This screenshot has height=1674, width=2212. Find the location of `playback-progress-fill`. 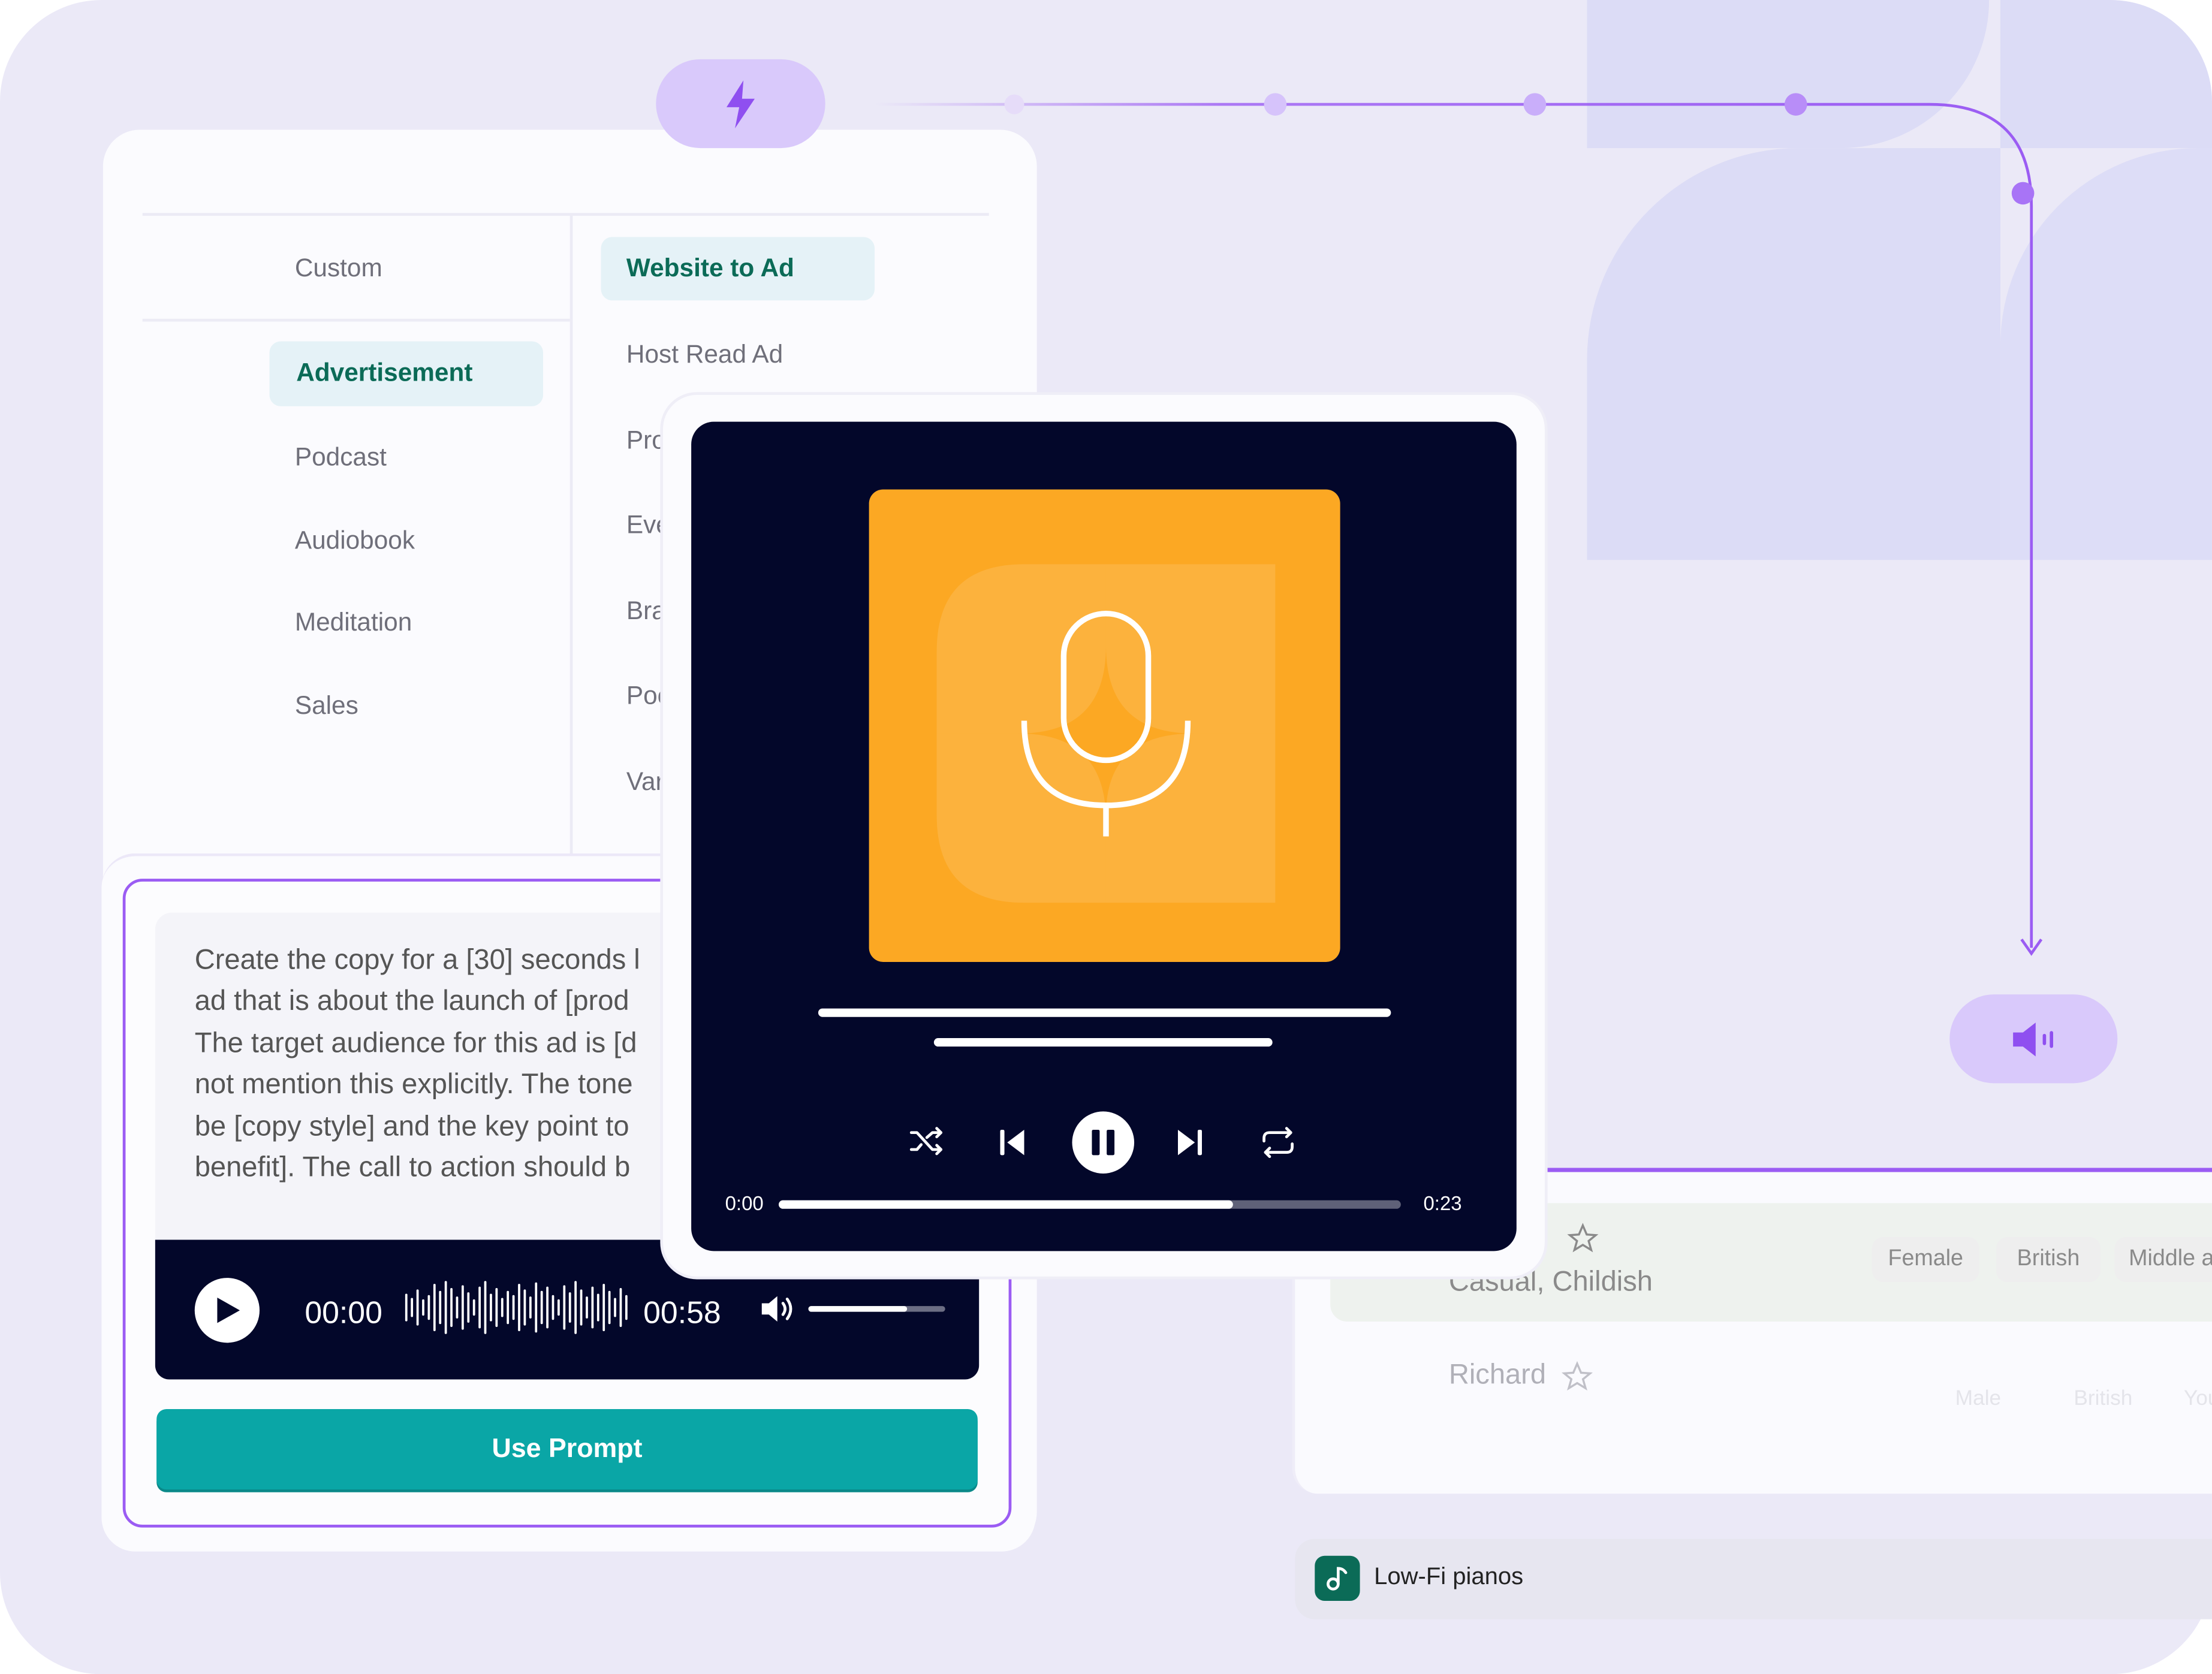

playback-progress-fill is located at coordinates (1006, 1204).